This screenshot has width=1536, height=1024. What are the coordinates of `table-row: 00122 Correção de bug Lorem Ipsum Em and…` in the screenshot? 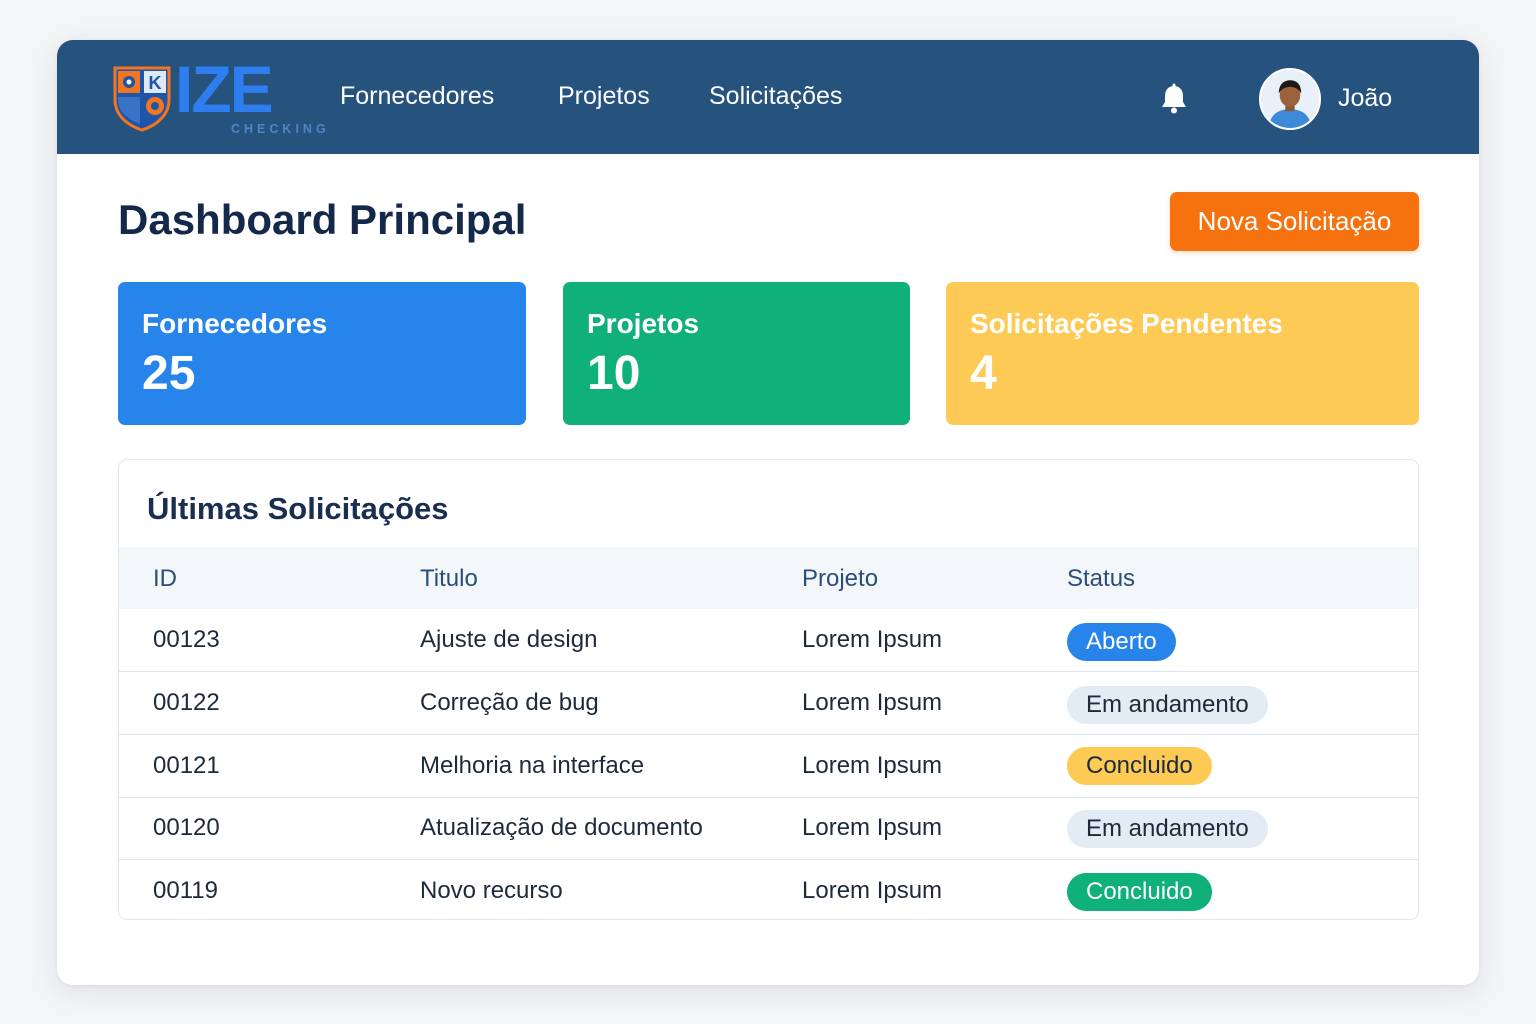 It's located at (768, 703).